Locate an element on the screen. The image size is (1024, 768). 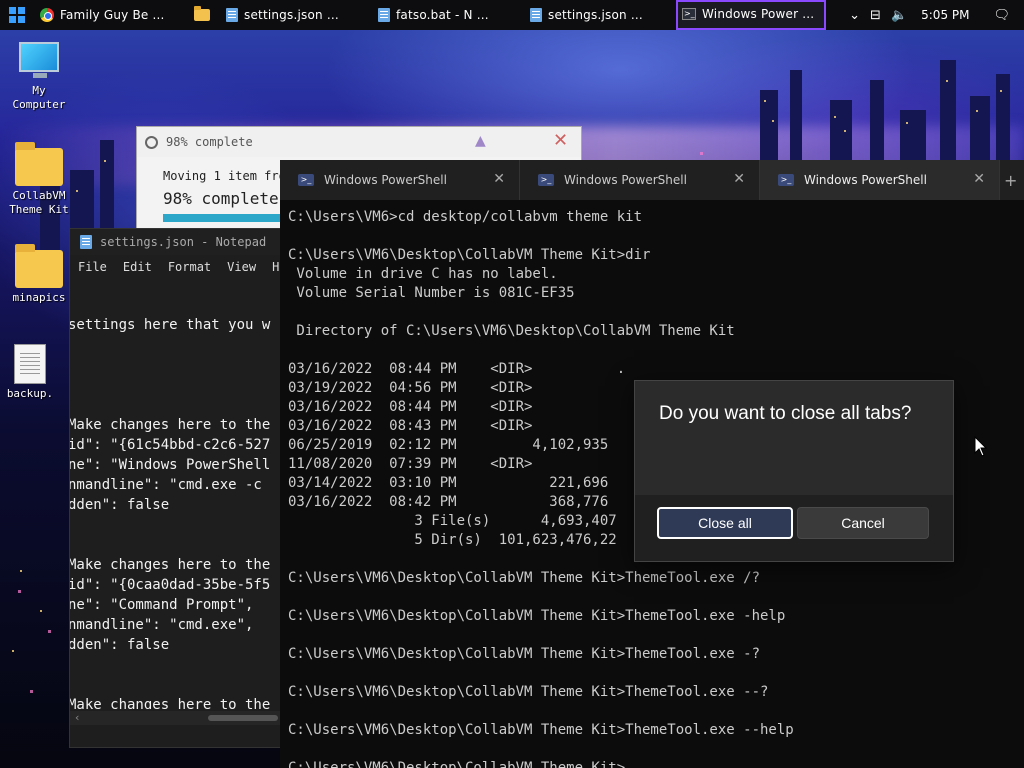
terminal-line: 03/14/2022 03:10 PM 221,696 is located at coordinates (448, 483).